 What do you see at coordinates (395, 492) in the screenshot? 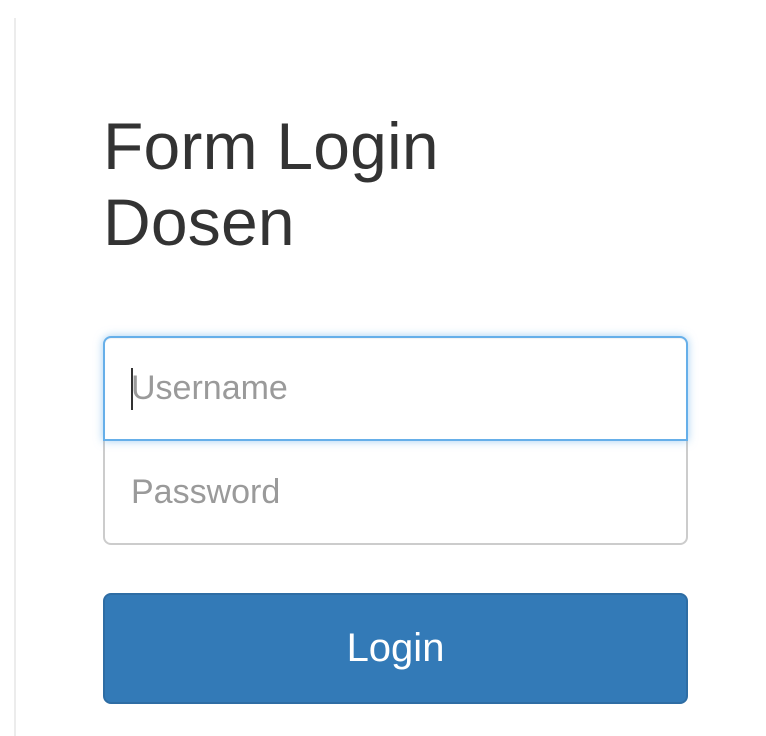
I see `password-input` at bounding box center [395, 492].